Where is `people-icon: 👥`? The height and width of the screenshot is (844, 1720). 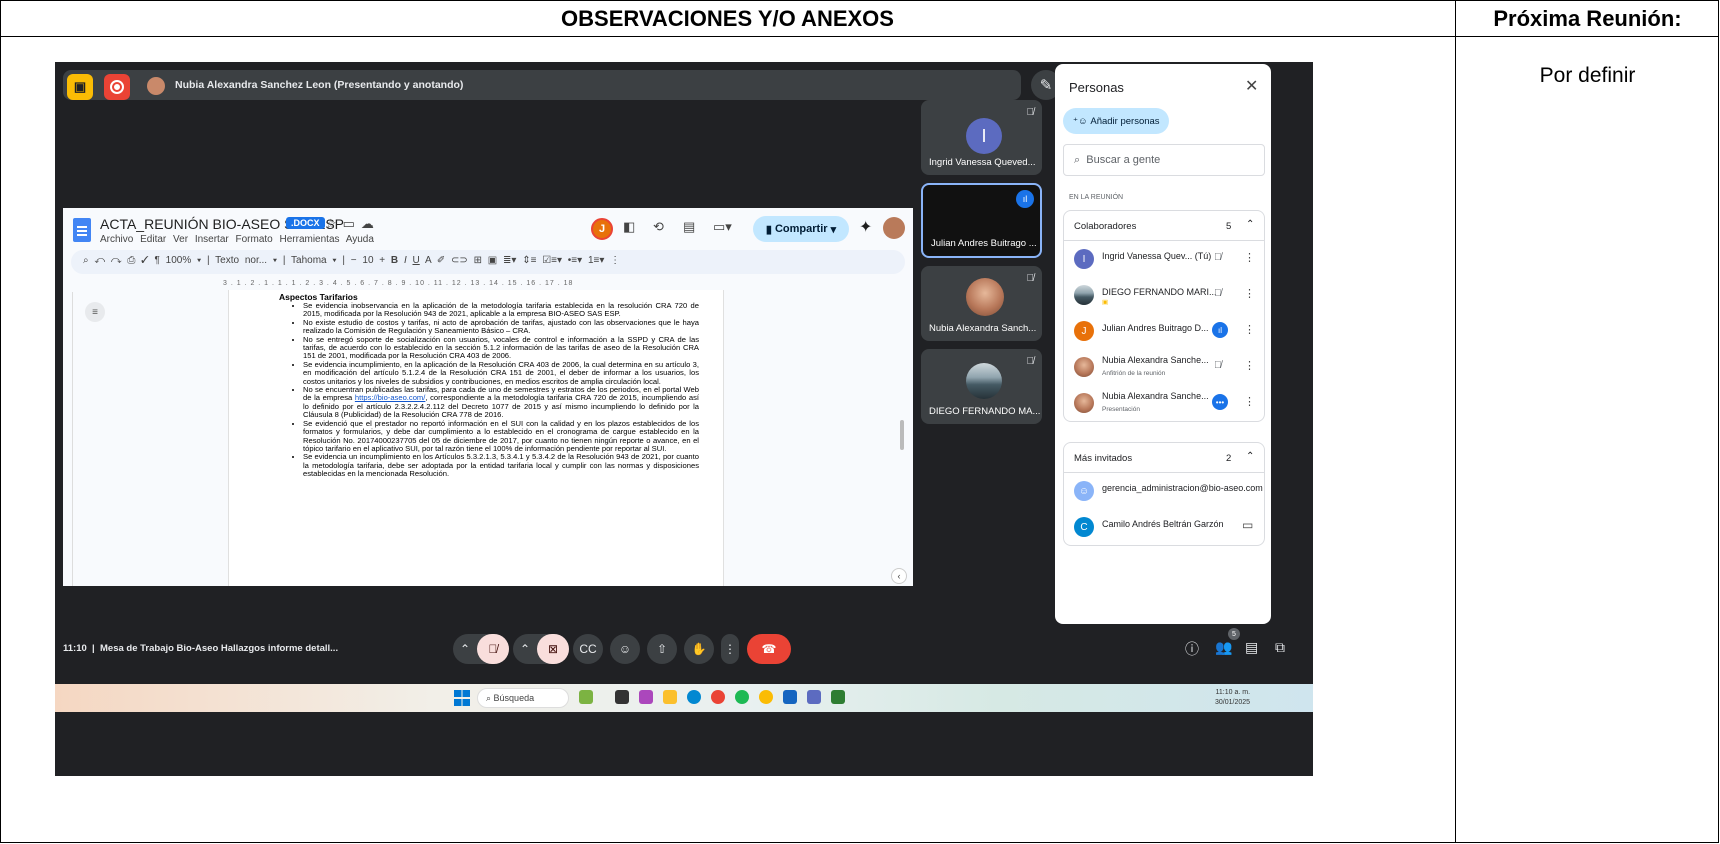 people-icon: 👥 is located at coordinates (1223, 647).